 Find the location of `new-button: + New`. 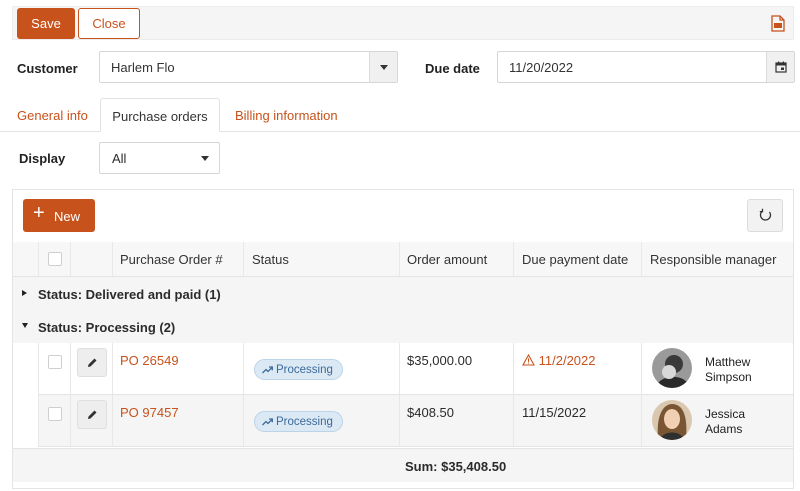

new-button: + New is located at coordinates (59, 215).